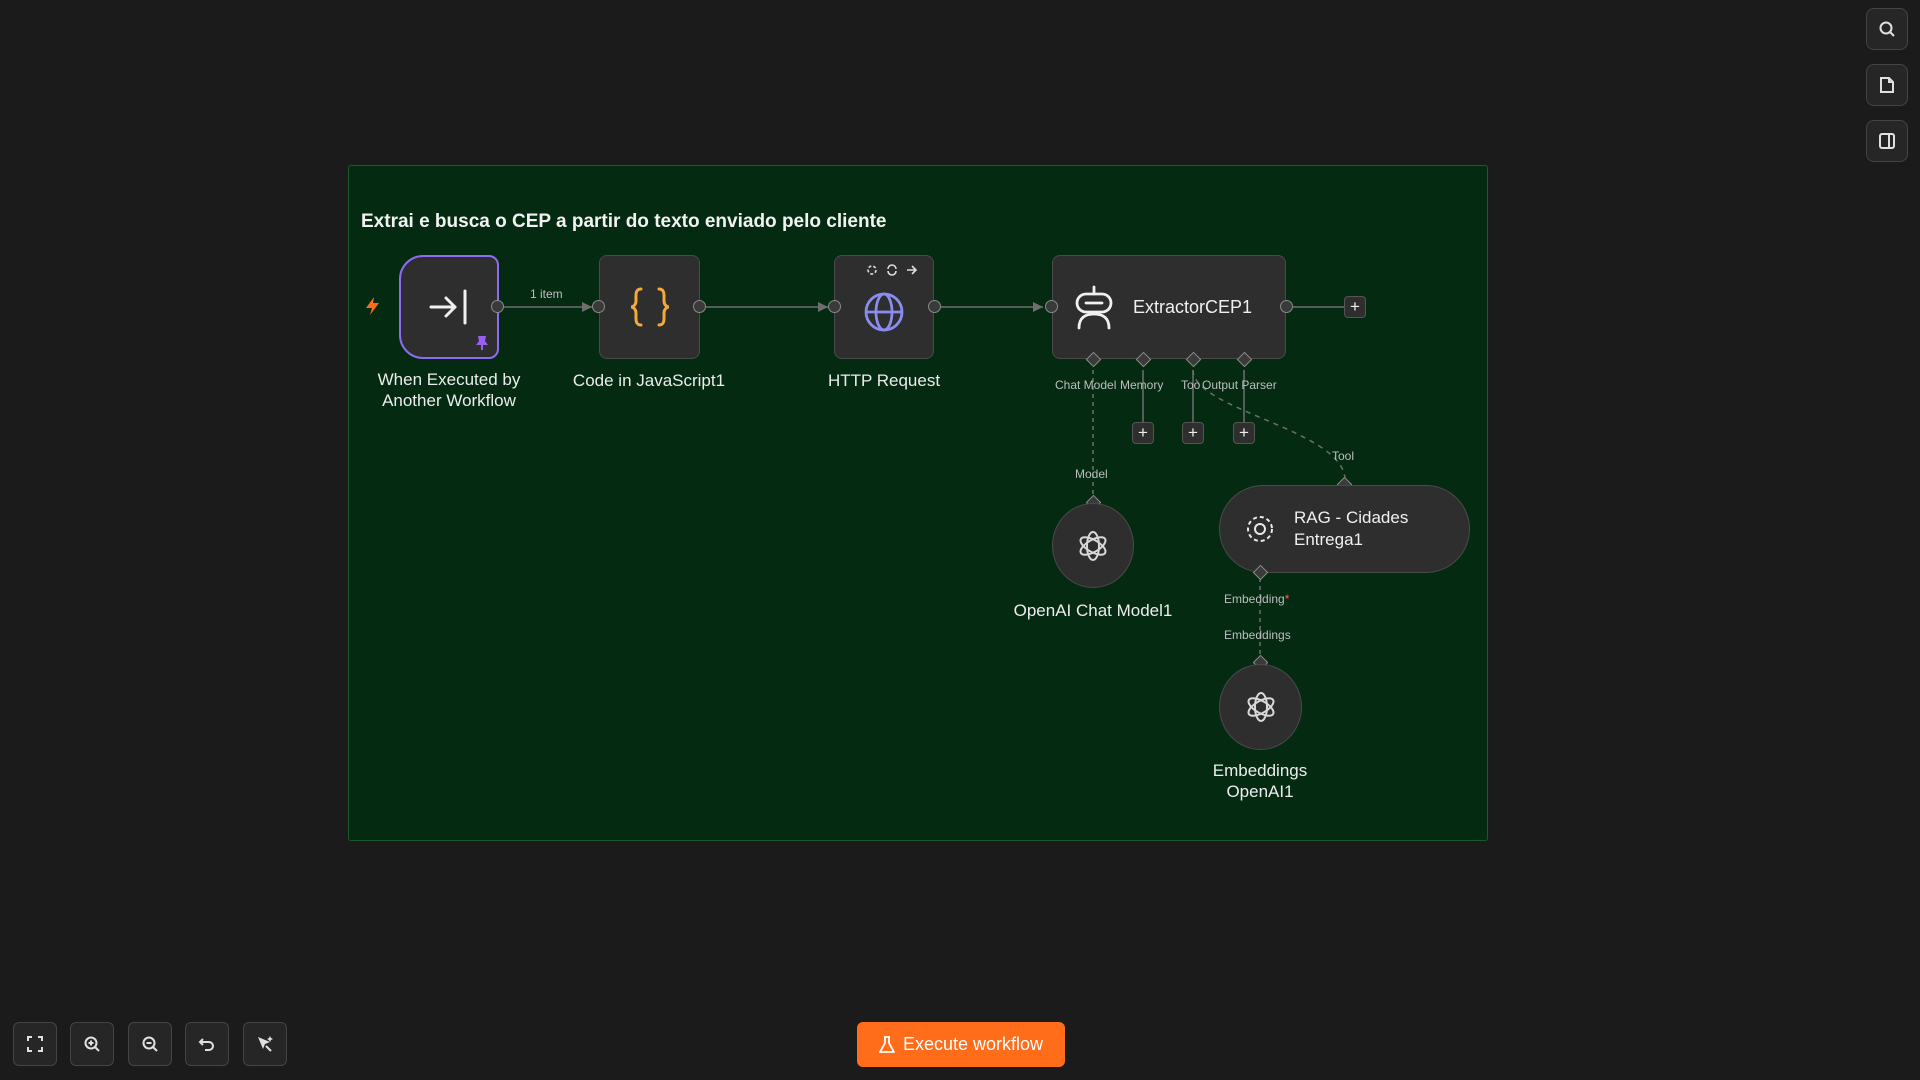 This screenshot has width=1920, height=1080. Describe the element at coordinates (1143, 433) in the screenshot. I see `add-memory-button: +` at that location.